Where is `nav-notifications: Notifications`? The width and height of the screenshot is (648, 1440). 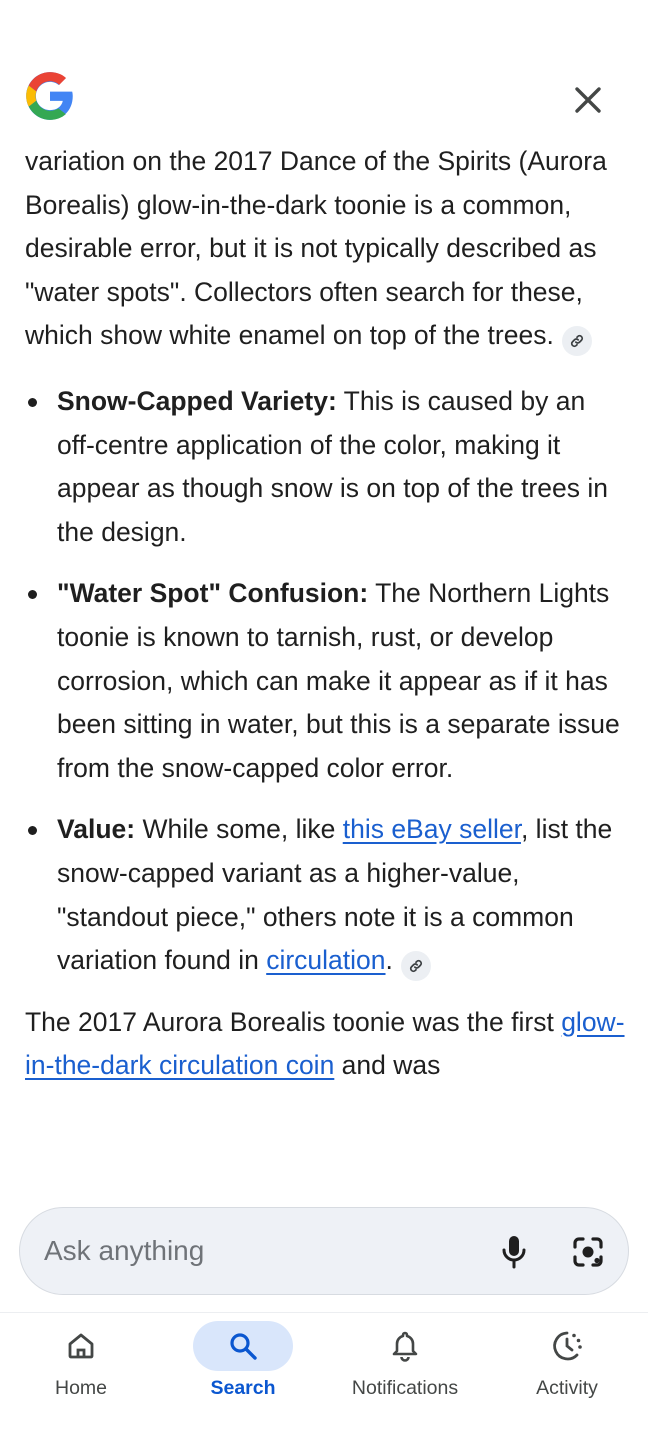 nav-notifications: Notifications is located at coordinates (405, 1376).